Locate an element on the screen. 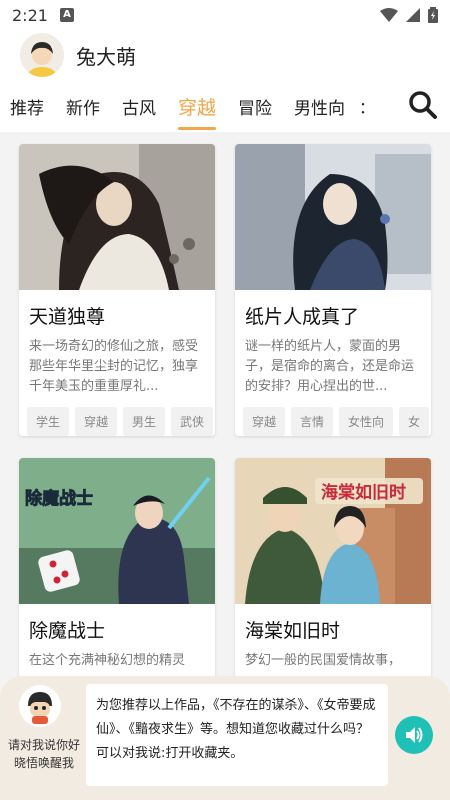  book-cover: 除魔战士 is located at coordinates (117, 531).